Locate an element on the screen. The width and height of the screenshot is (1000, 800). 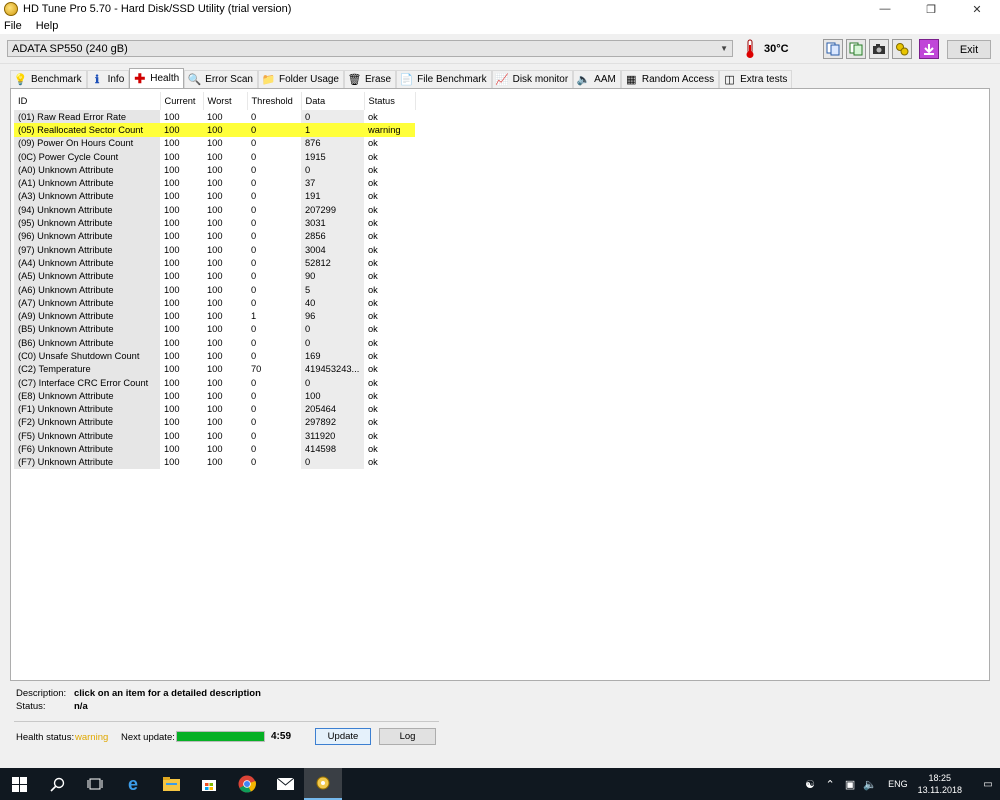
table-row: (97) Unknown Attribute 100 100 0 3004 ok is located at coordinates (214, 249).